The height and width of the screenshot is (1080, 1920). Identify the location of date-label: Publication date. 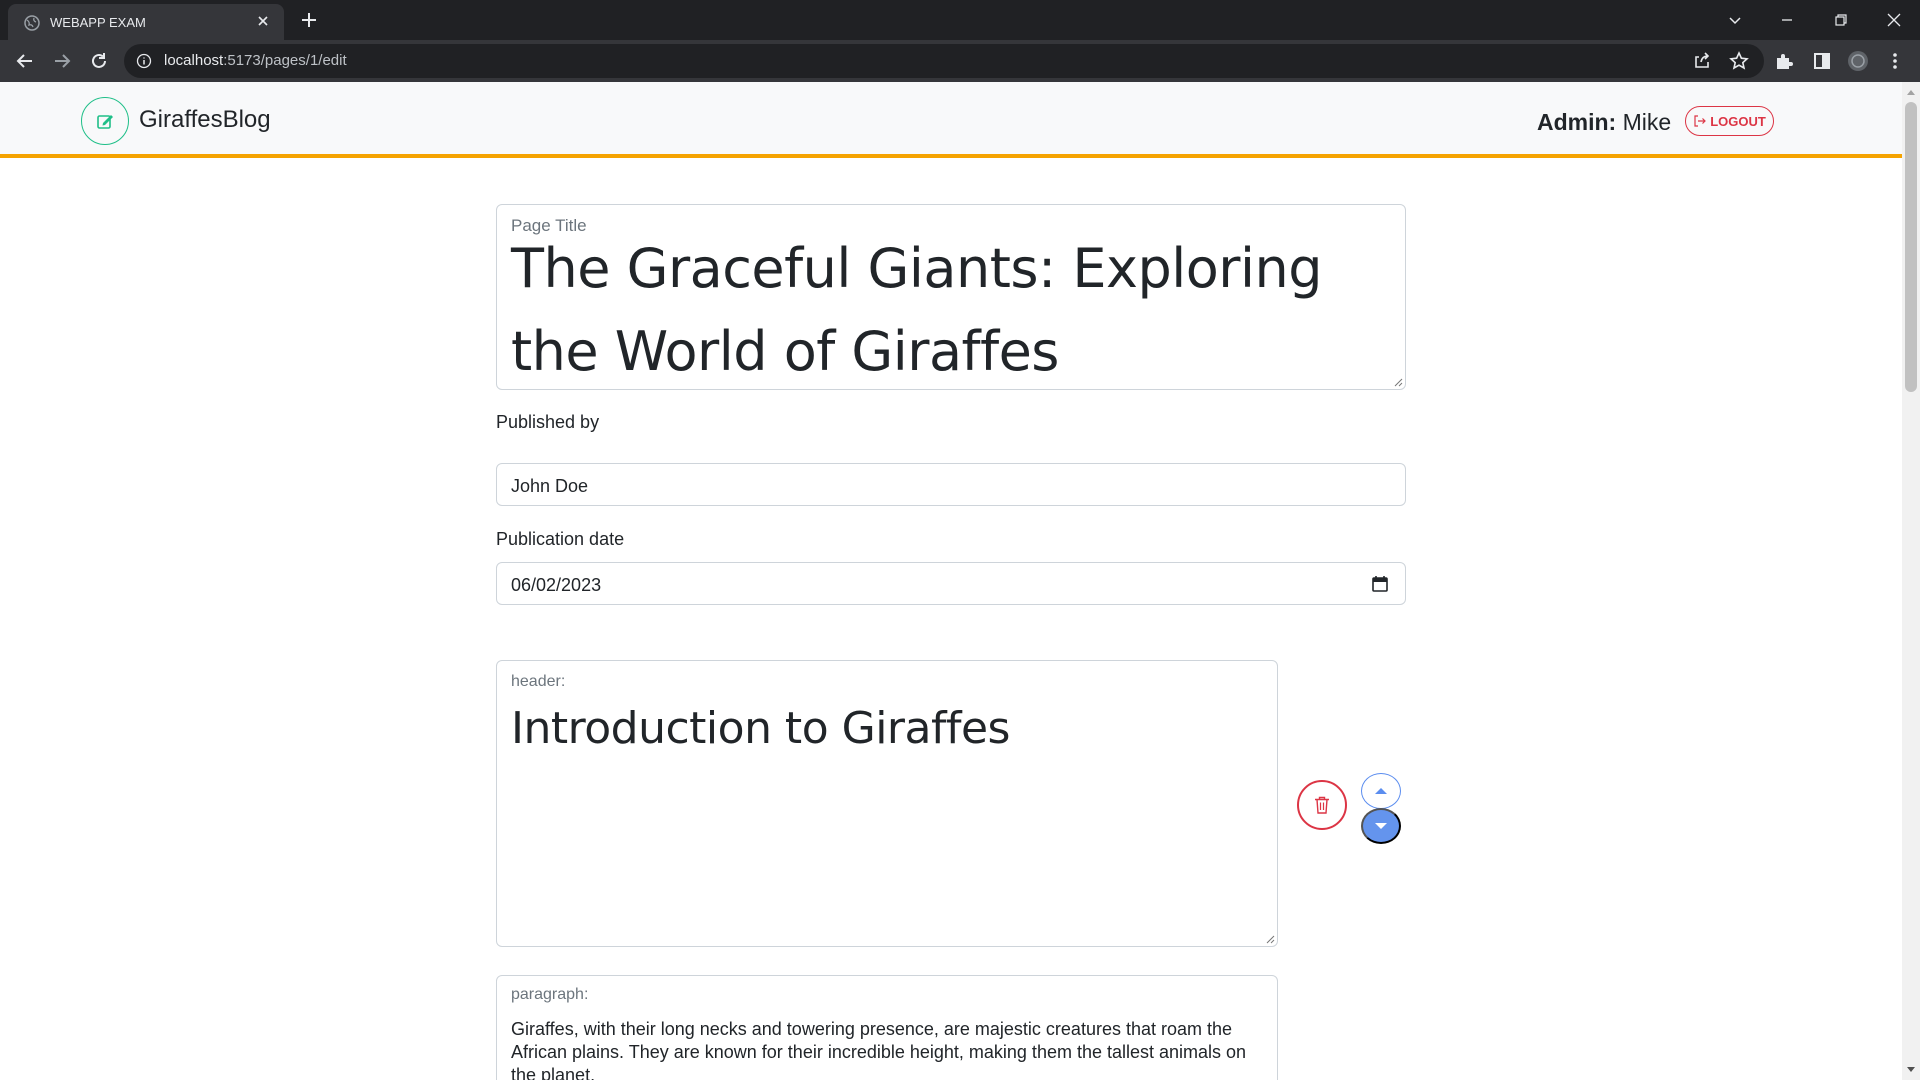
(560, 539).